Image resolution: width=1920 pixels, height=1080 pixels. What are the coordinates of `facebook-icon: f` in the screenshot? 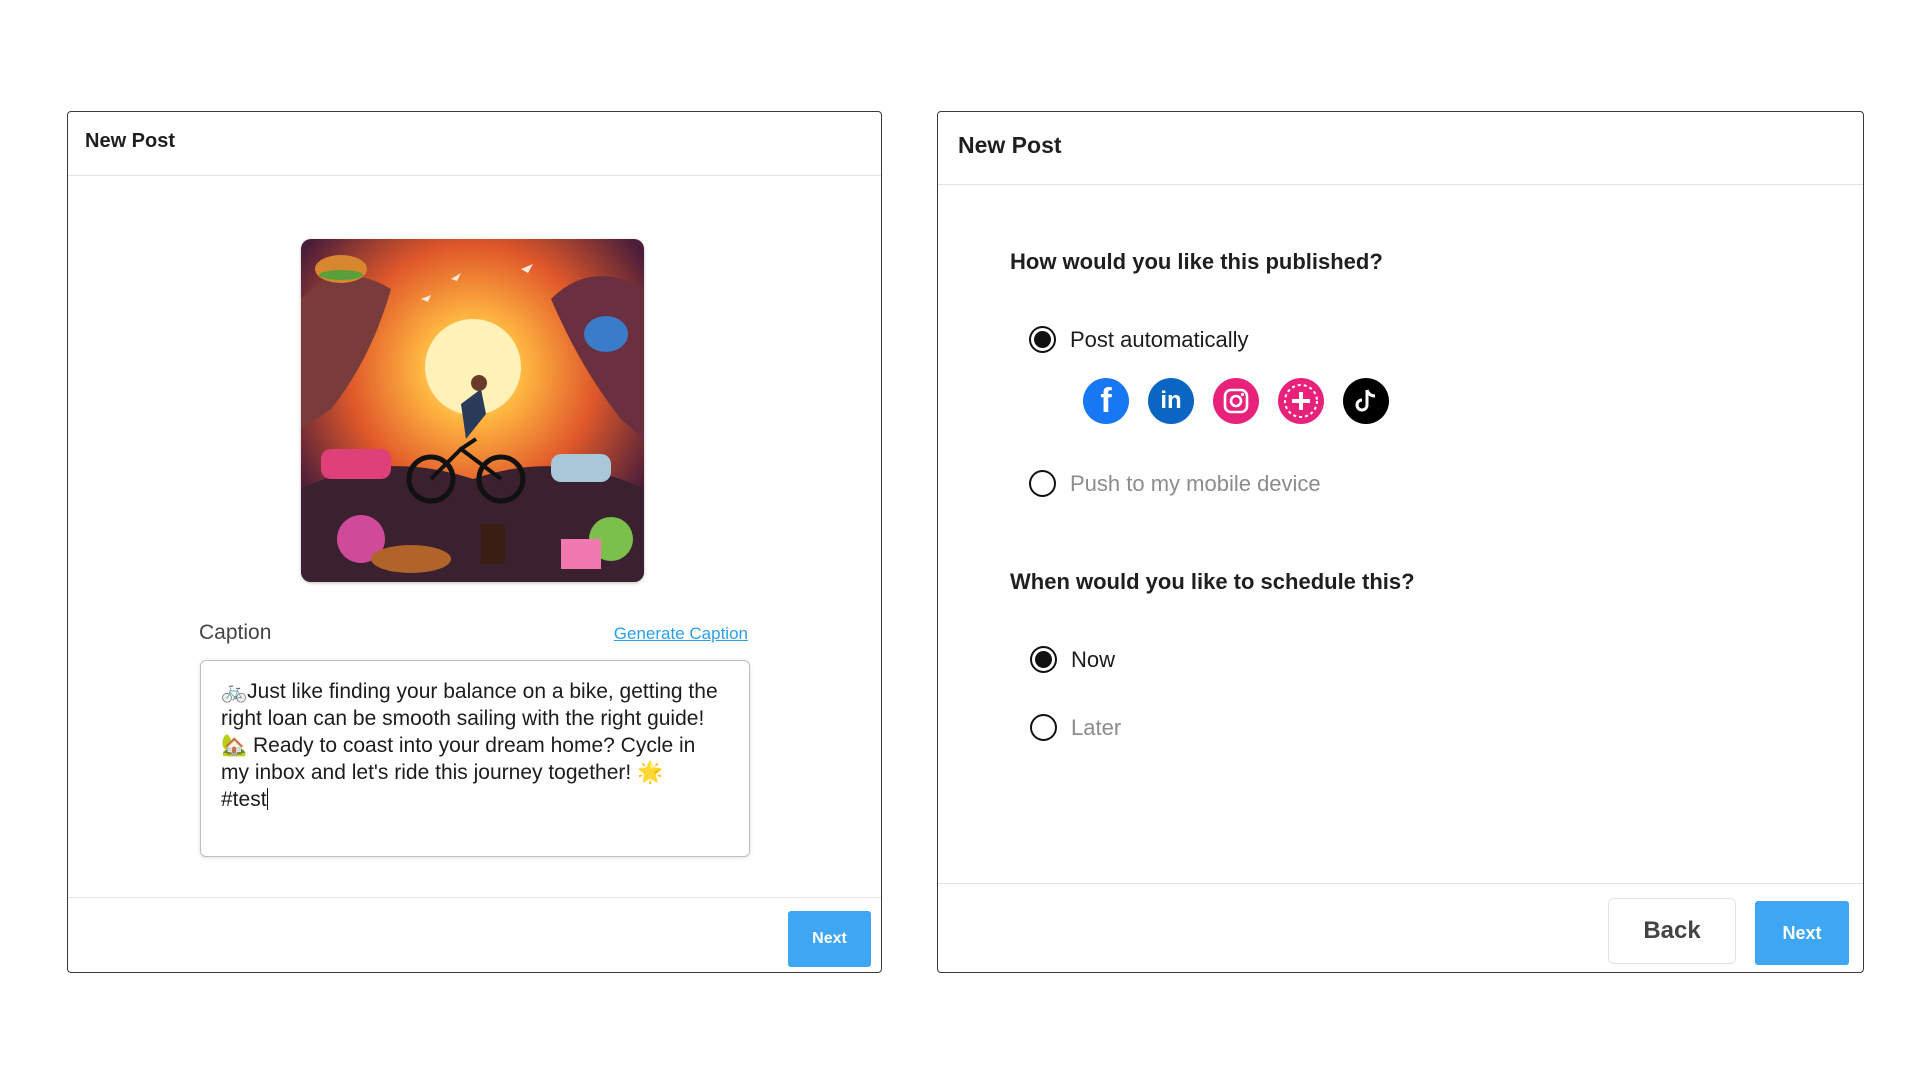 It's located at (1106, 401).